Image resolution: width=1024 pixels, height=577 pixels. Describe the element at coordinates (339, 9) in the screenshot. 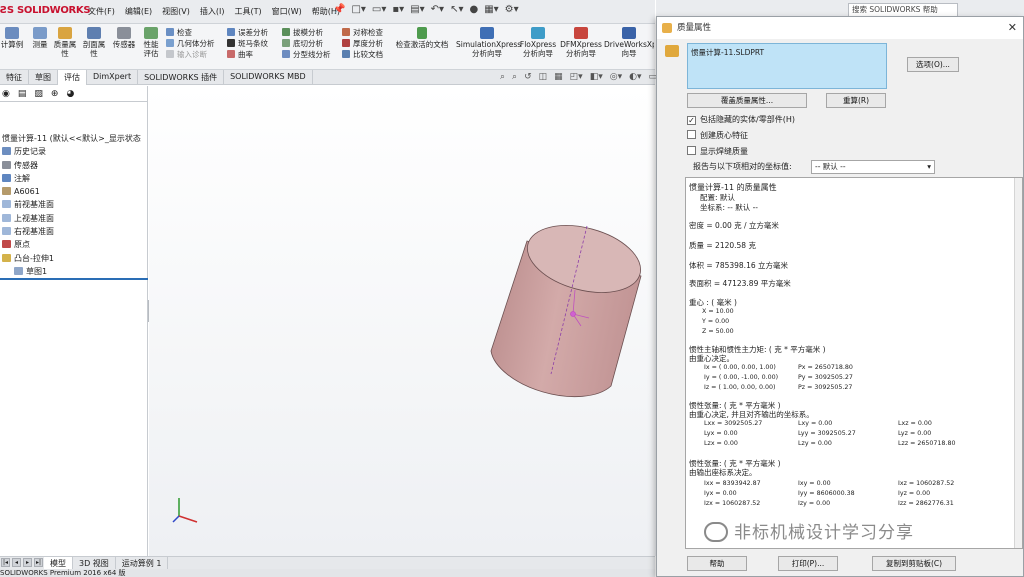

I see `pin-icon: 📌` at that location.